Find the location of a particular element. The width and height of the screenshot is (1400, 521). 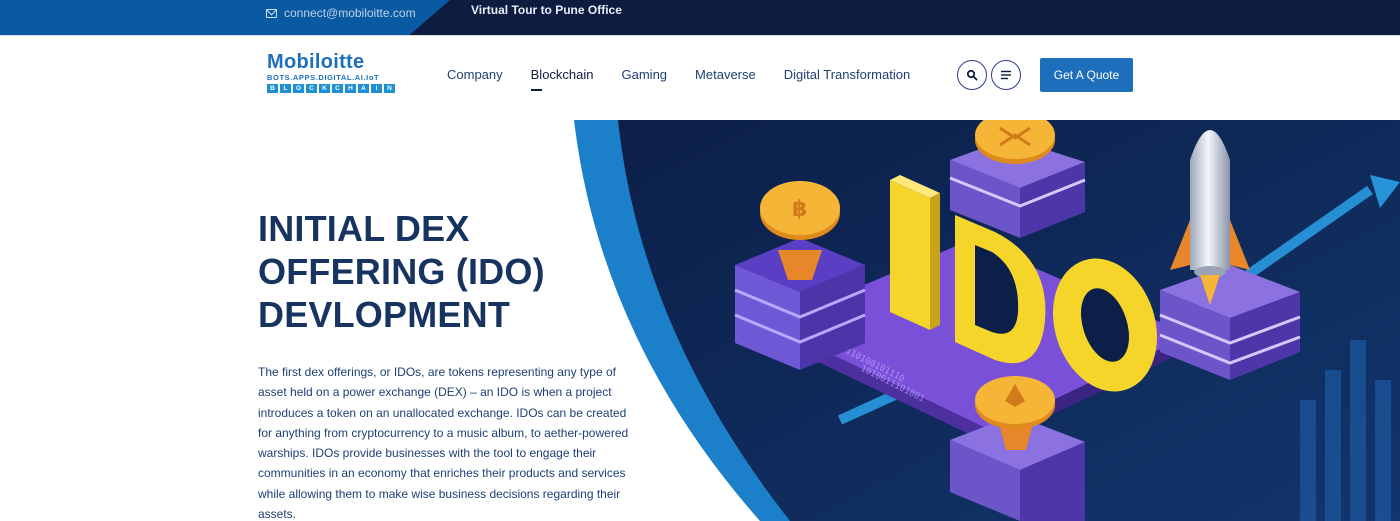

hamburger-menu-icon is located at coordinates (1006, 75).